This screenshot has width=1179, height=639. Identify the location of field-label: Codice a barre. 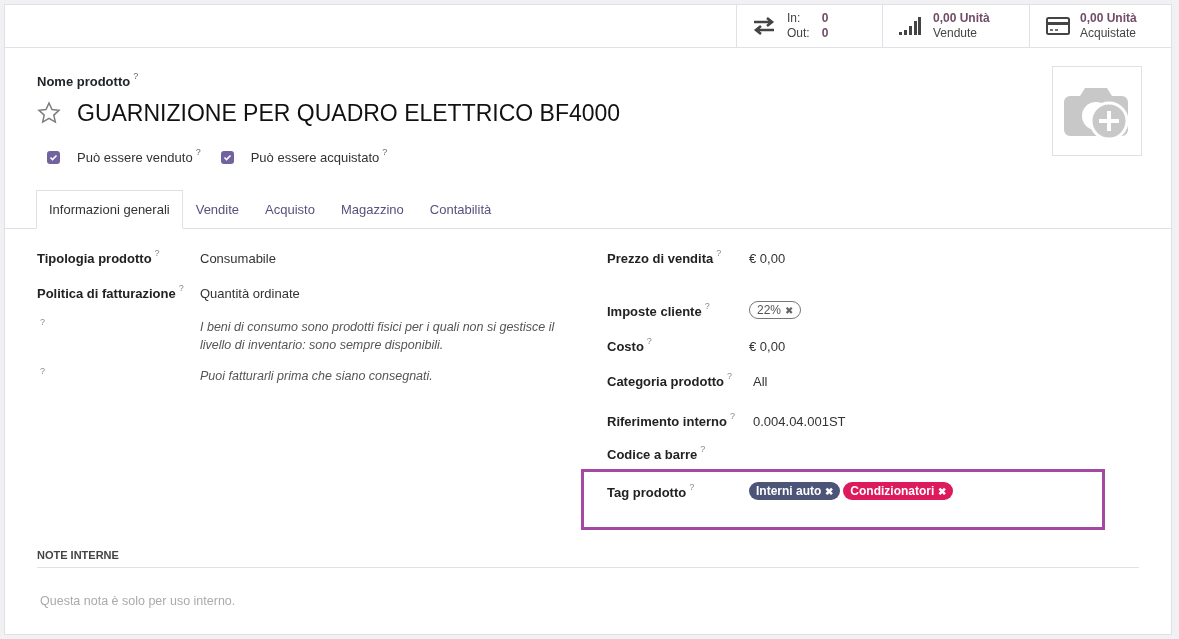
(652, 455).